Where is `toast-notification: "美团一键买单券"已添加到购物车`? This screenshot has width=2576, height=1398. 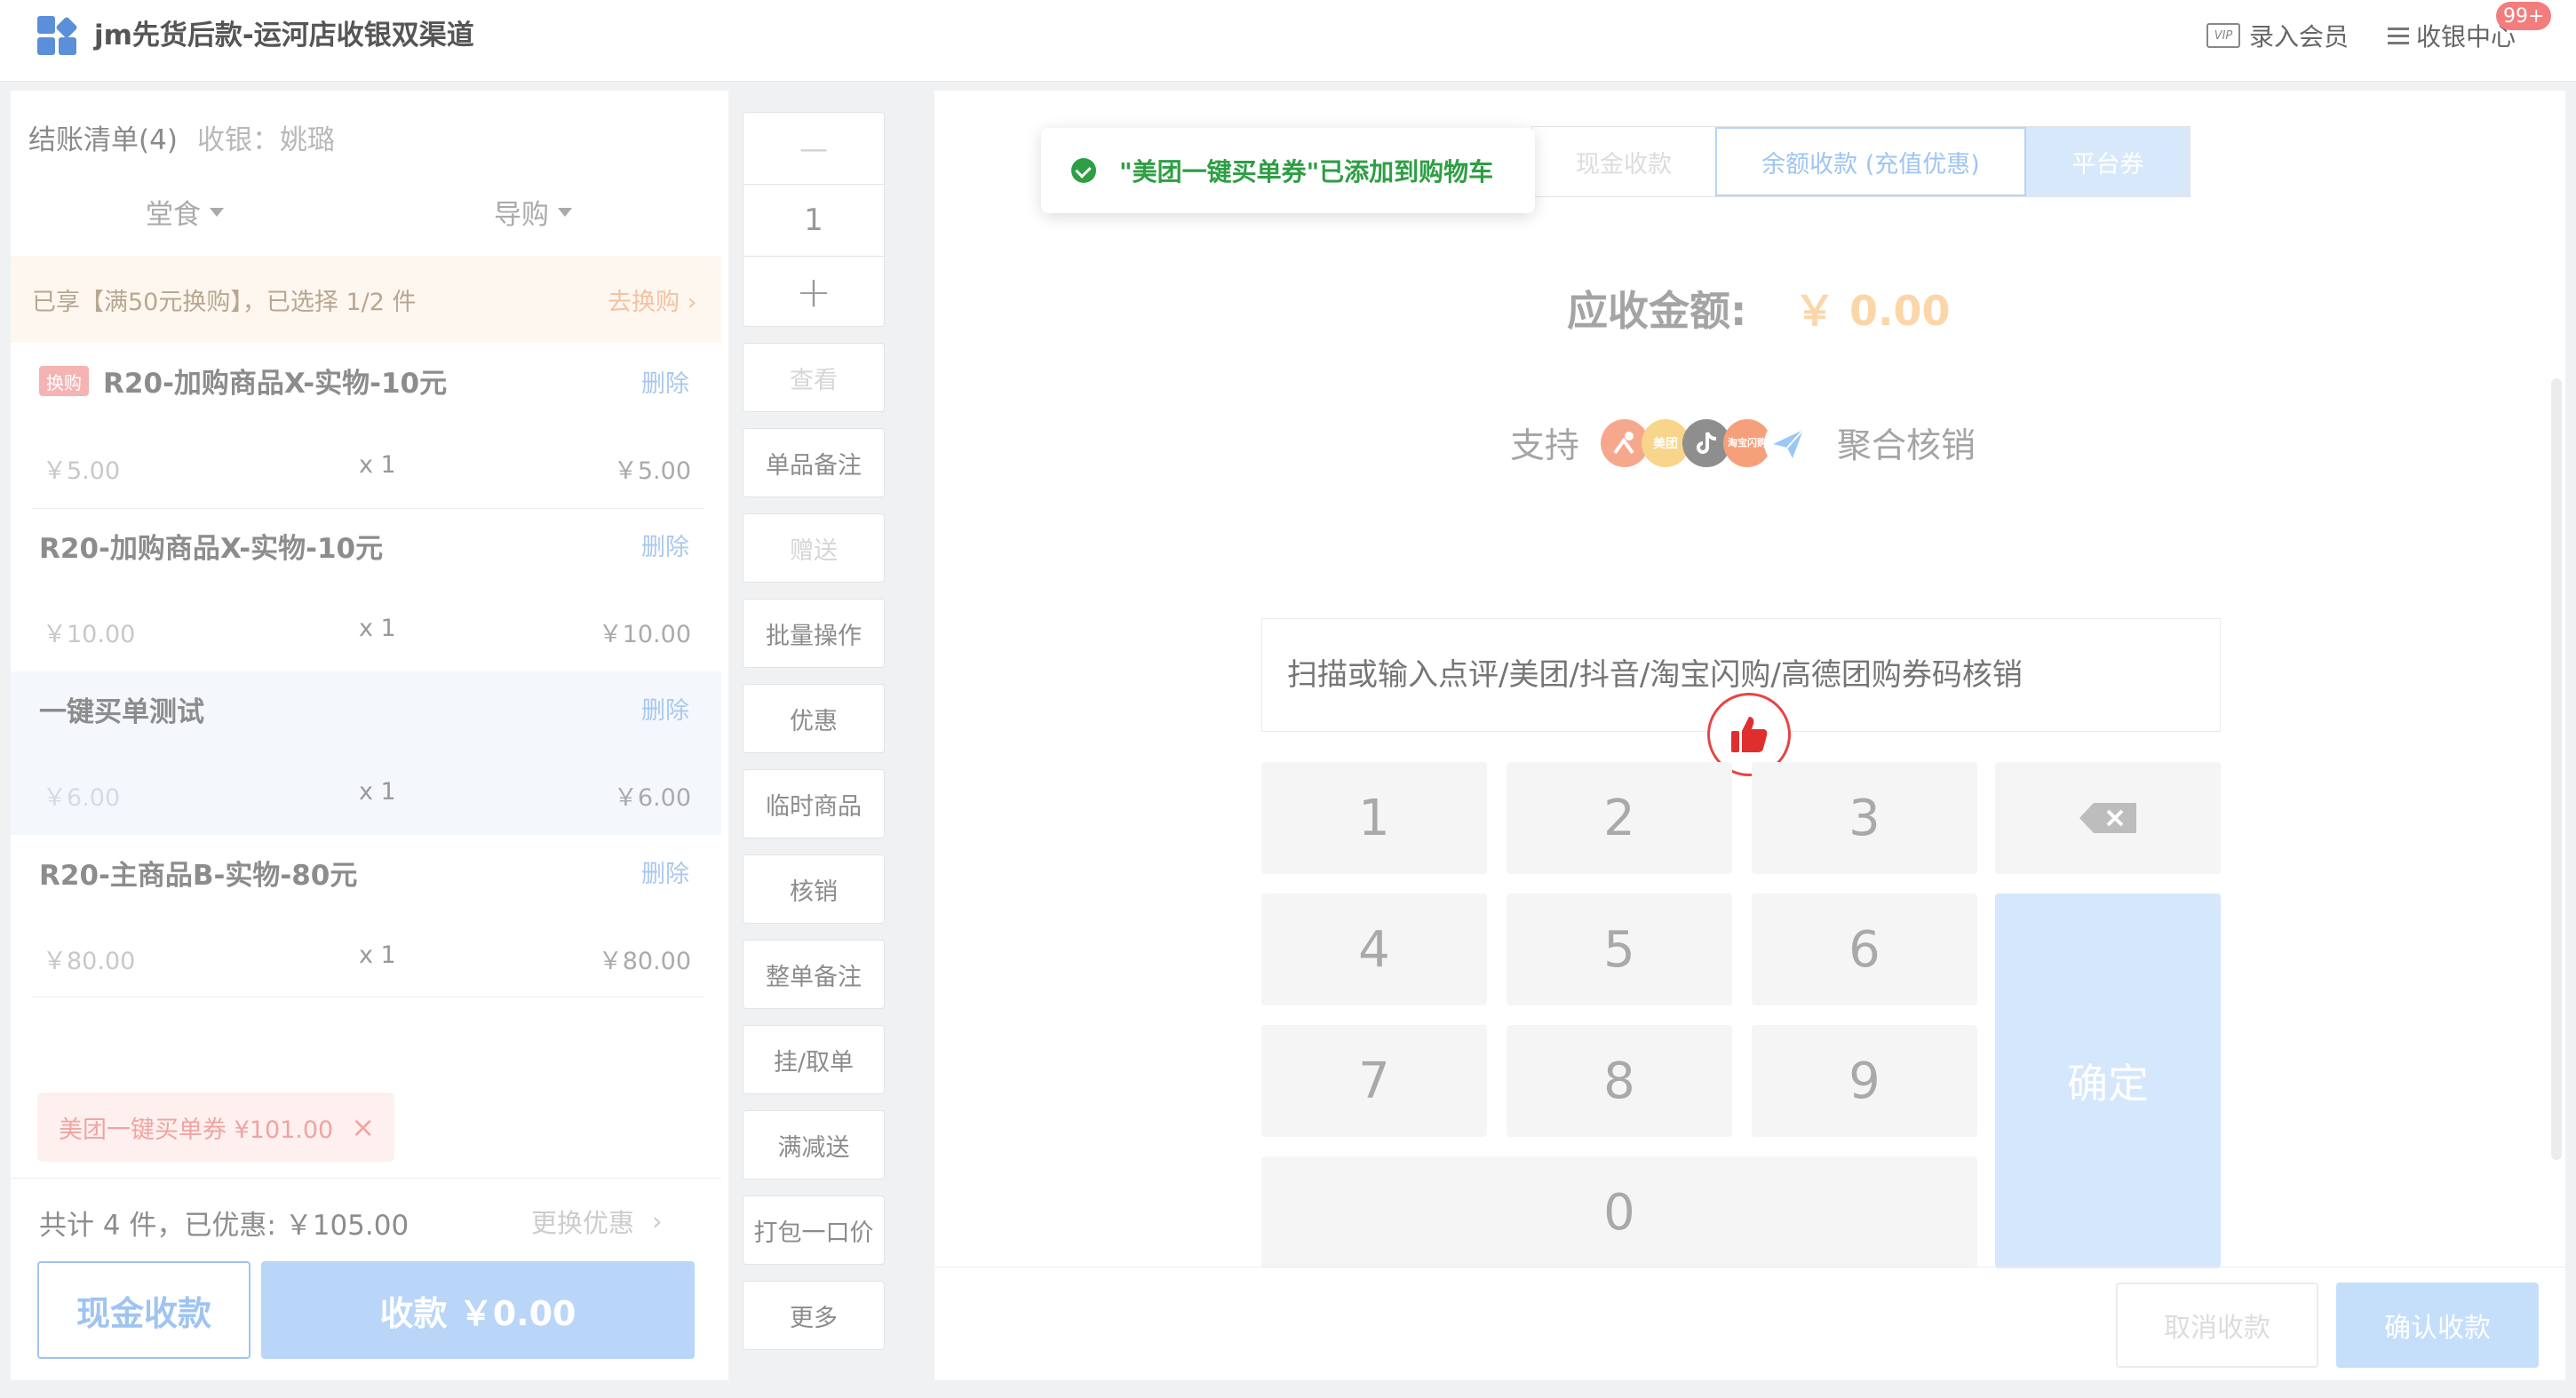
toast-notification: "美团一键买单券"已添加到购物车 is located at coordinates (1288, 171).